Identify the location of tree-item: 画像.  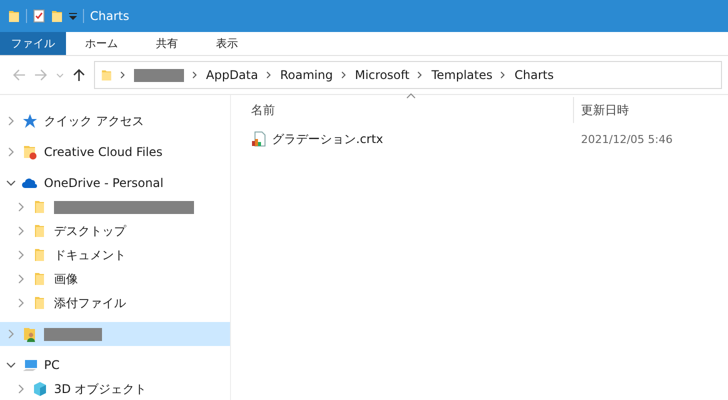
(115, 279).